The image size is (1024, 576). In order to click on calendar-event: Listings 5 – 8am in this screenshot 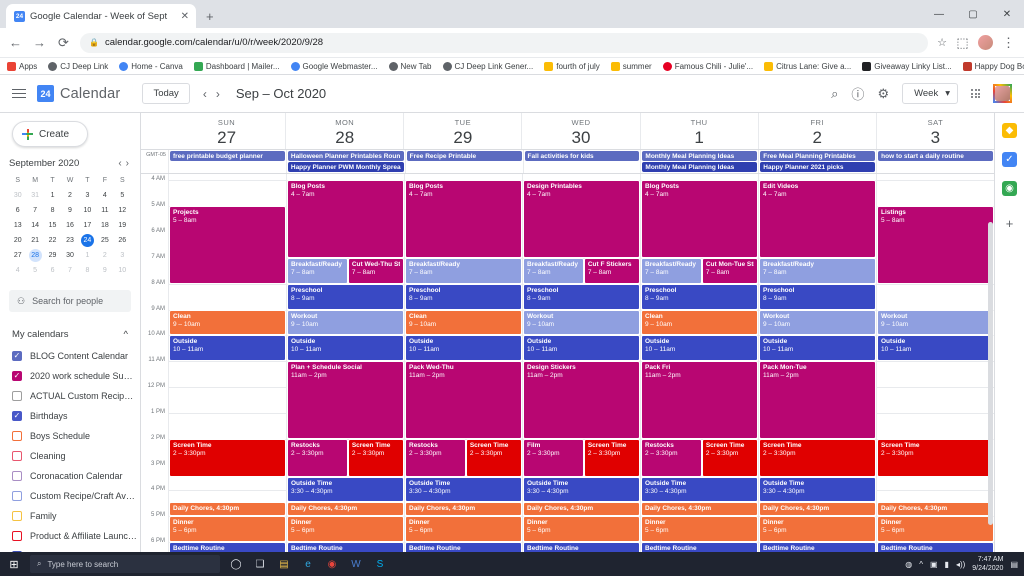, I will do `click(935, 245)`.